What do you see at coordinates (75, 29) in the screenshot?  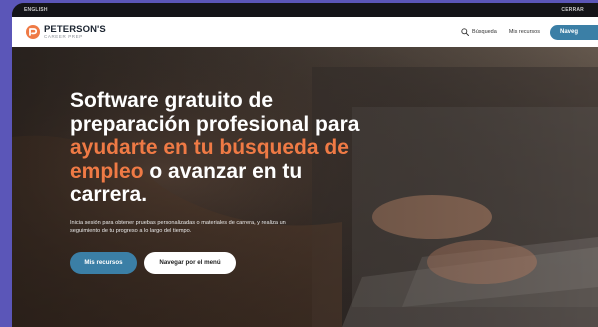 I see `logo-name: PETERSON'S` at bounding box center [75, 29].